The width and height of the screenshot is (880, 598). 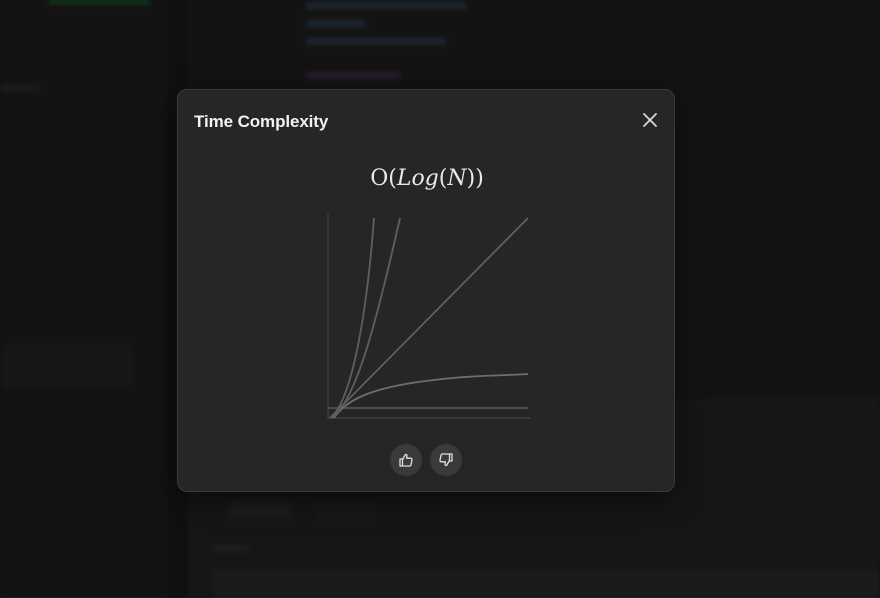 I want to click on dialog-title: Time Complexity, so click(x=261, y=121).